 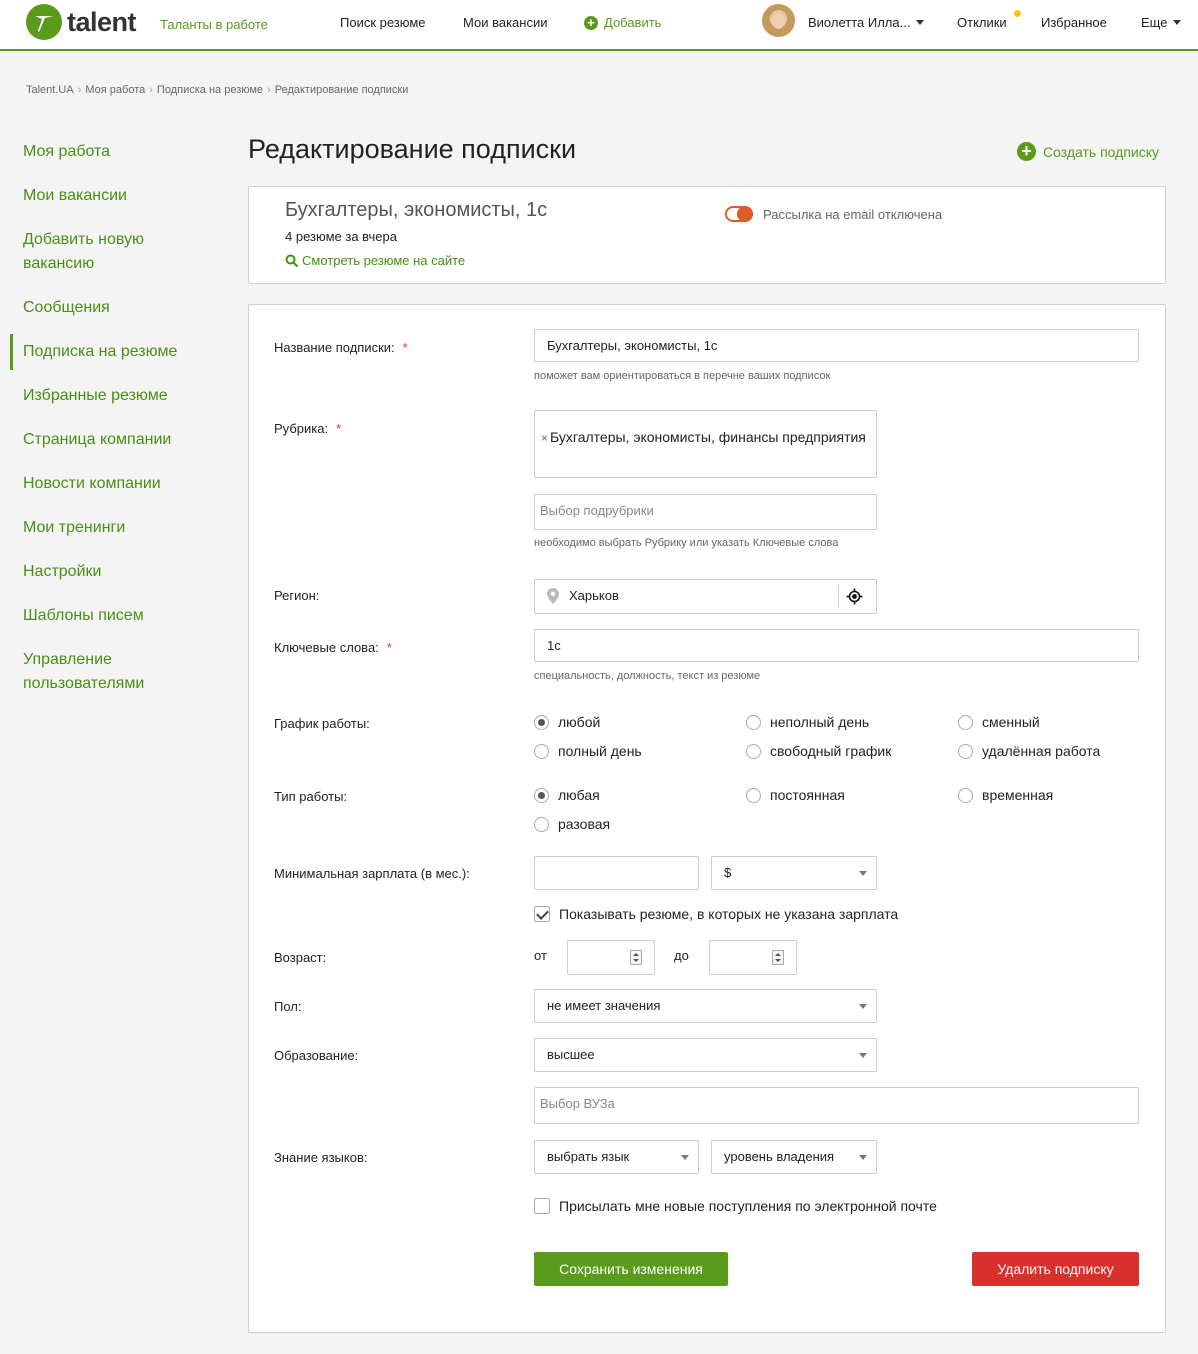 I want to click on logo: talent, so click(x=81, y=22).